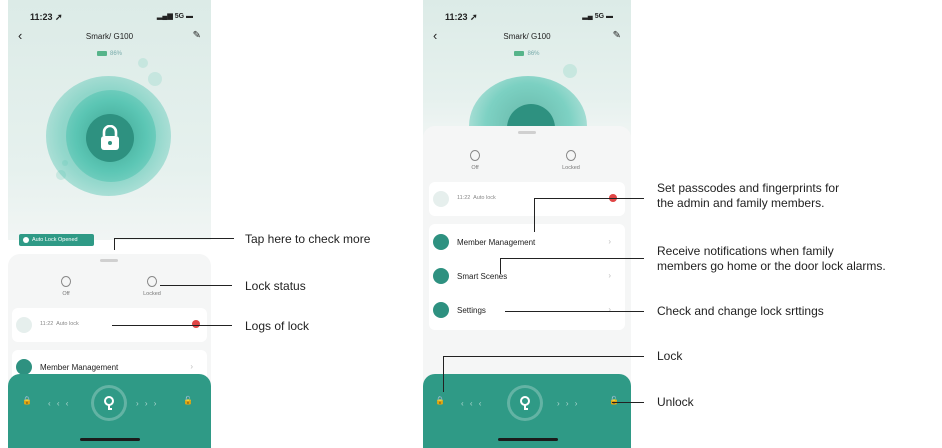  What do you see at coordinates (56, 240) in the screenshot?
I see `auto-lock-toast: Auto Lock Opened` at bounding box center [56, 240].